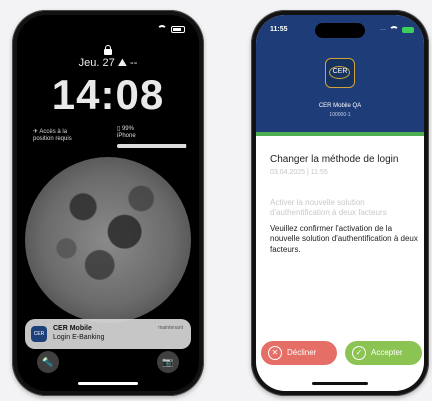 The width and height of the screenshot is (432, 401). Describe the element at coordinates (72, 328) in the screenshot. I see `notification-title: CER Mobile` at that location.